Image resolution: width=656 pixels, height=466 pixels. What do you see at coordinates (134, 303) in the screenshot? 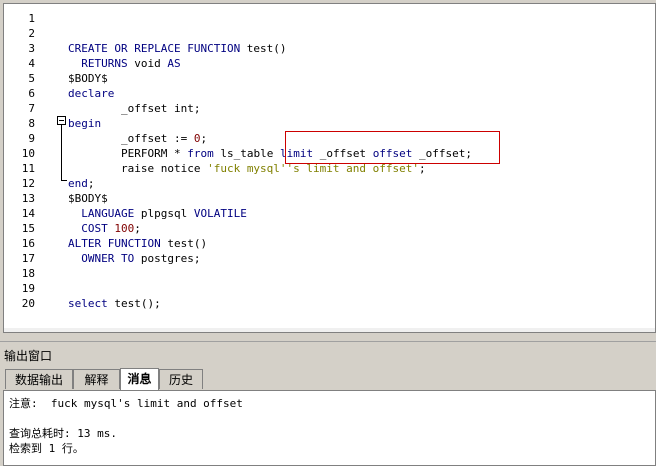
I see `code-token: test();` at bounding box center [134, 303].